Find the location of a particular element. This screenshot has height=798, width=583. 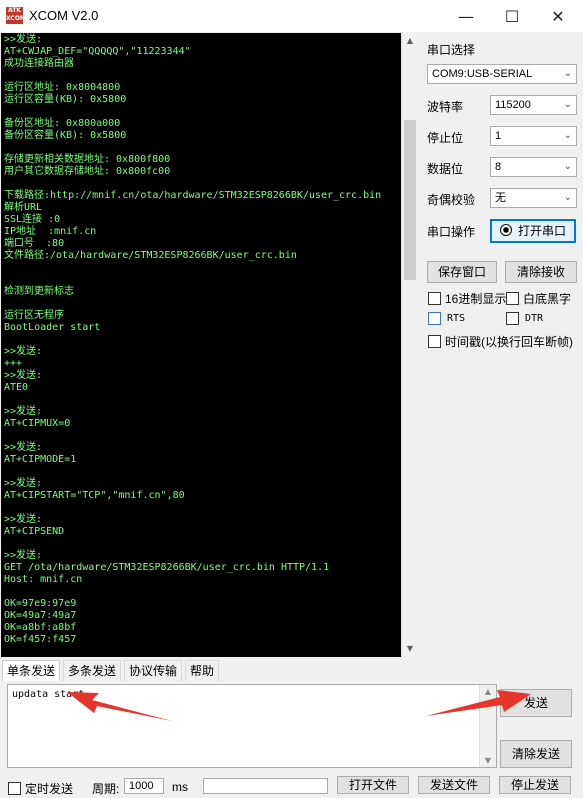

baud-select: 115200 ⌄ is located at coordinates (533, 105).